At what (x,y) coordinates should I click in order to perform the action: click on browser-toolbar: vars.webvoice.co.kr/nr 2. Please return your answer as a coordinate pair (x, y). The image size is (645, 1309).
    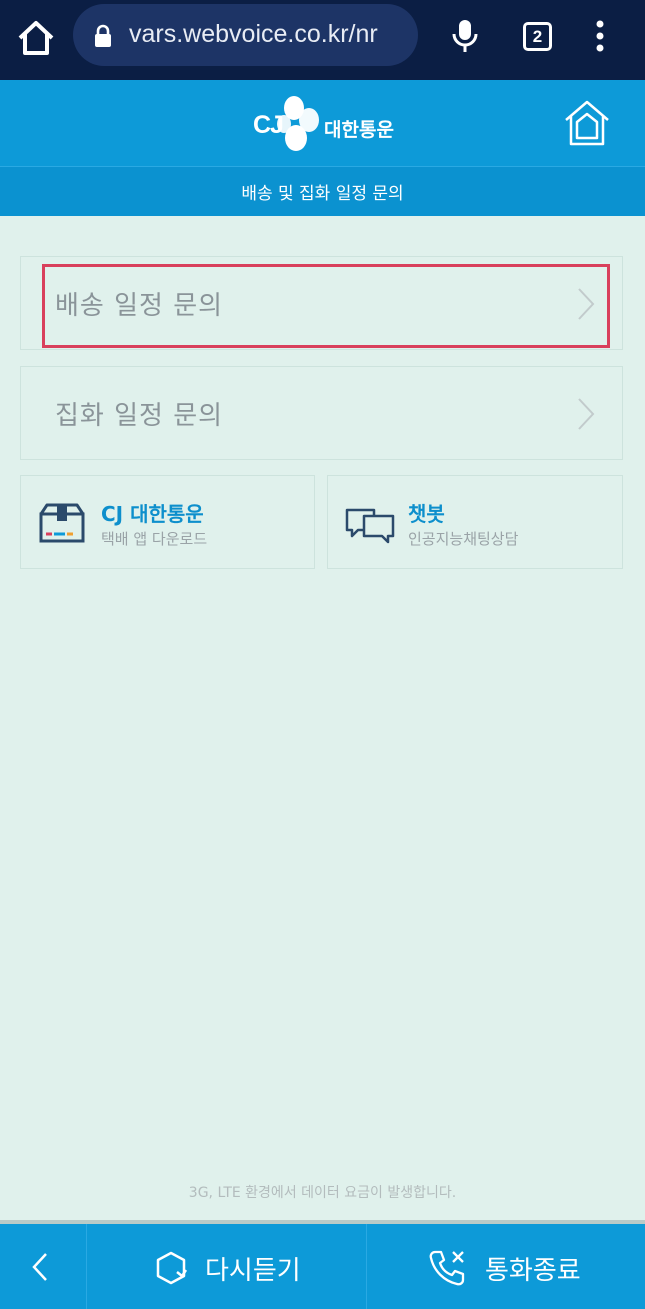
    Looking at the image, I should click on (322, 40).